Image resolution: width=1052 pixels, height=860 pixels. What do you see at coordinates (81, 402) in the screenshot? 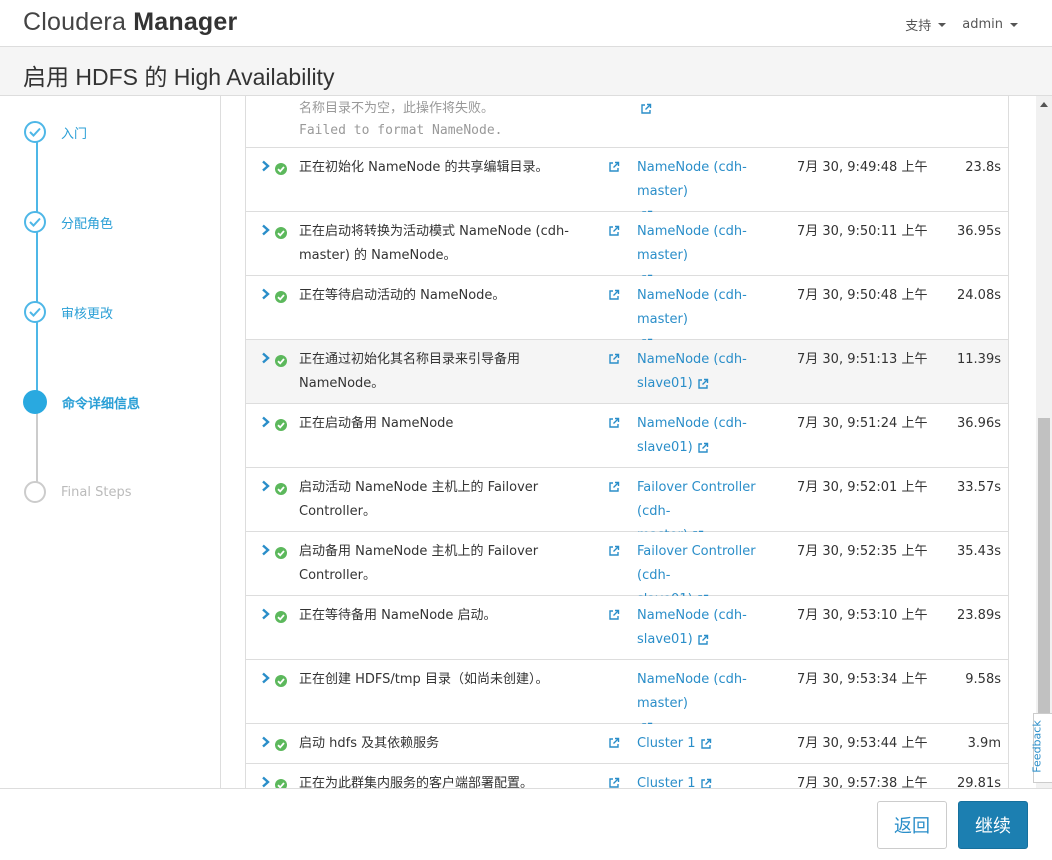
I see `wizard-step-4: 命令详细信息` at bounding box center [81, 402].